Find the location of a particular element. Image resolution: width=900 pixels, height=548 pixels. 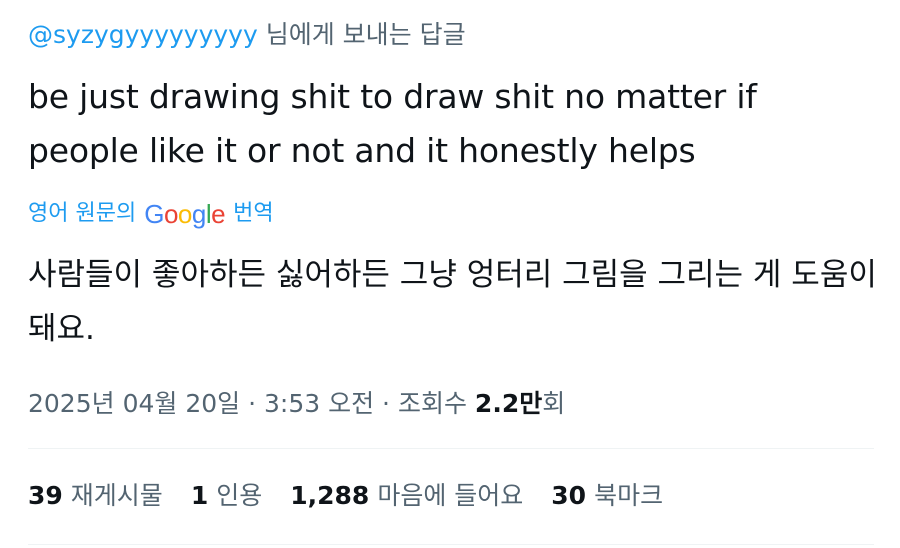

translate-suffix: 번역 is located at coordinates (253, 213).